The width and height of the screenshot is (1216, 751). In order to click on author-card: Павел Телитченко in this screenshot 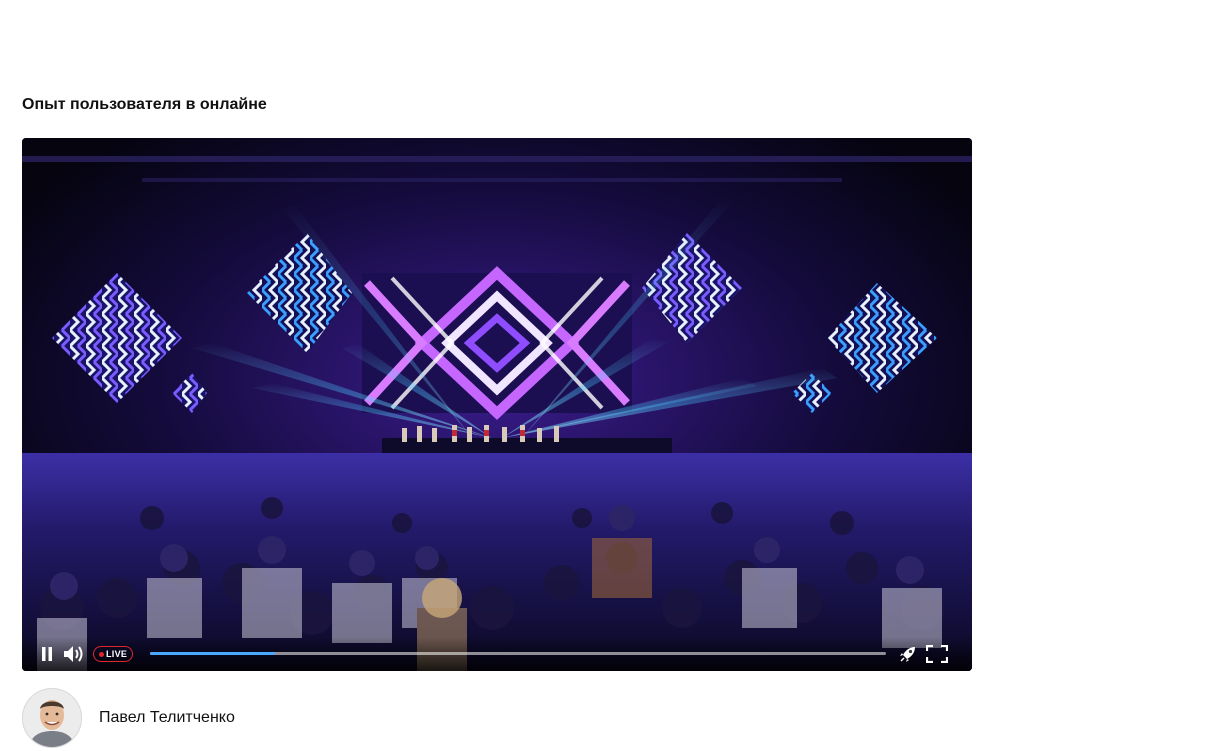, I will do `click(128, 718)`.